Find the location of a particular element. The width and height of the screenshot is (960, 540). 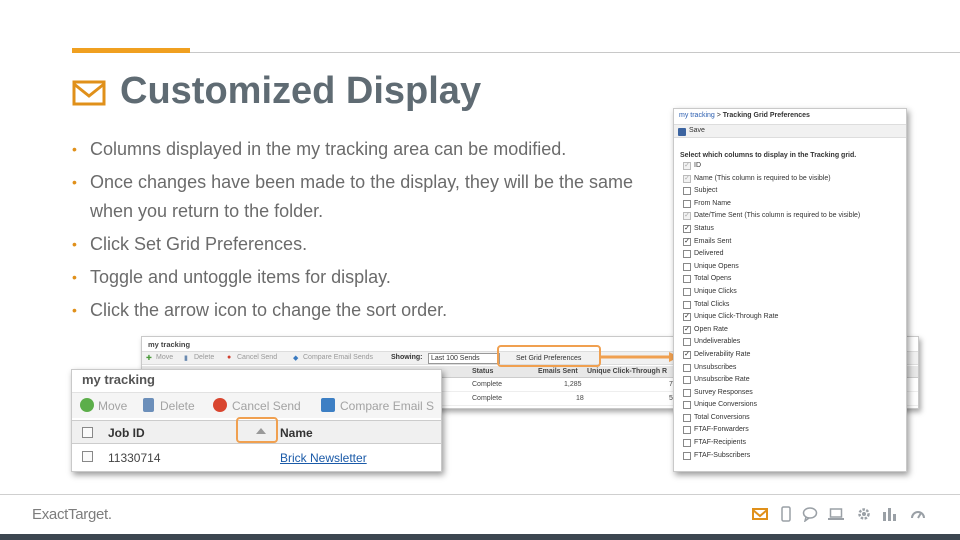

select-all-checkbox is located at coordinates (87, 432).